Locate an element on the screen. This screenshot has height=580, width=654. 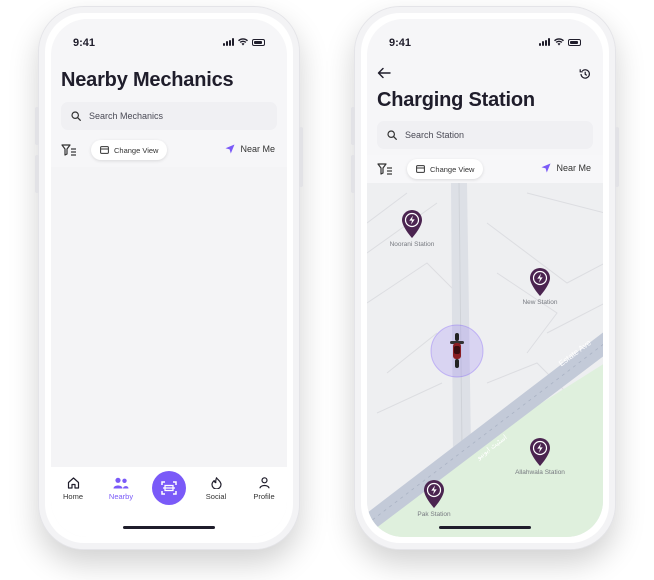
station-label-new: New Station is located at coordinates (540, 302).